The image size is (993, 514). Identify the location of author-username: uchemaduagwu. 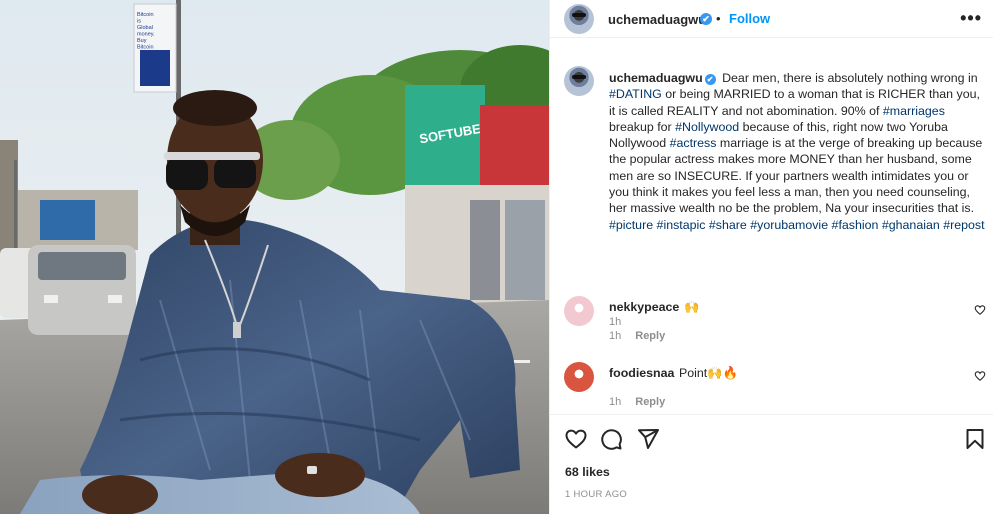
(657, 19).